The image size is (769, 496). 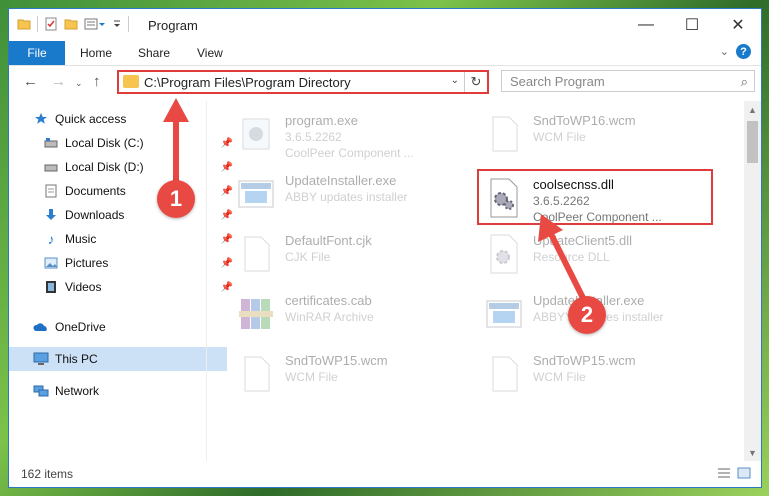 What do you see at coordinates (587, 315) in the screenshot?
I see `step-2-badge: 2` at bounding box center [587, 315].